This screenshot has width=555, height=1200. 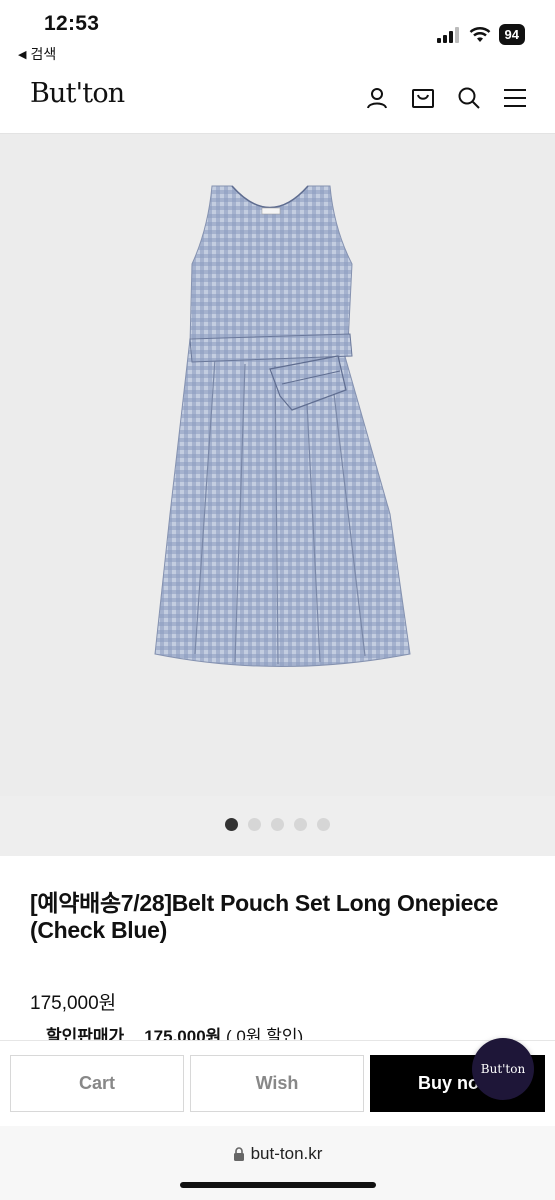 What do you see at coordinates (286, 1153) in the screenshot?
I see `url-text: but-ton.kr` at bounding box center [286, 1153].